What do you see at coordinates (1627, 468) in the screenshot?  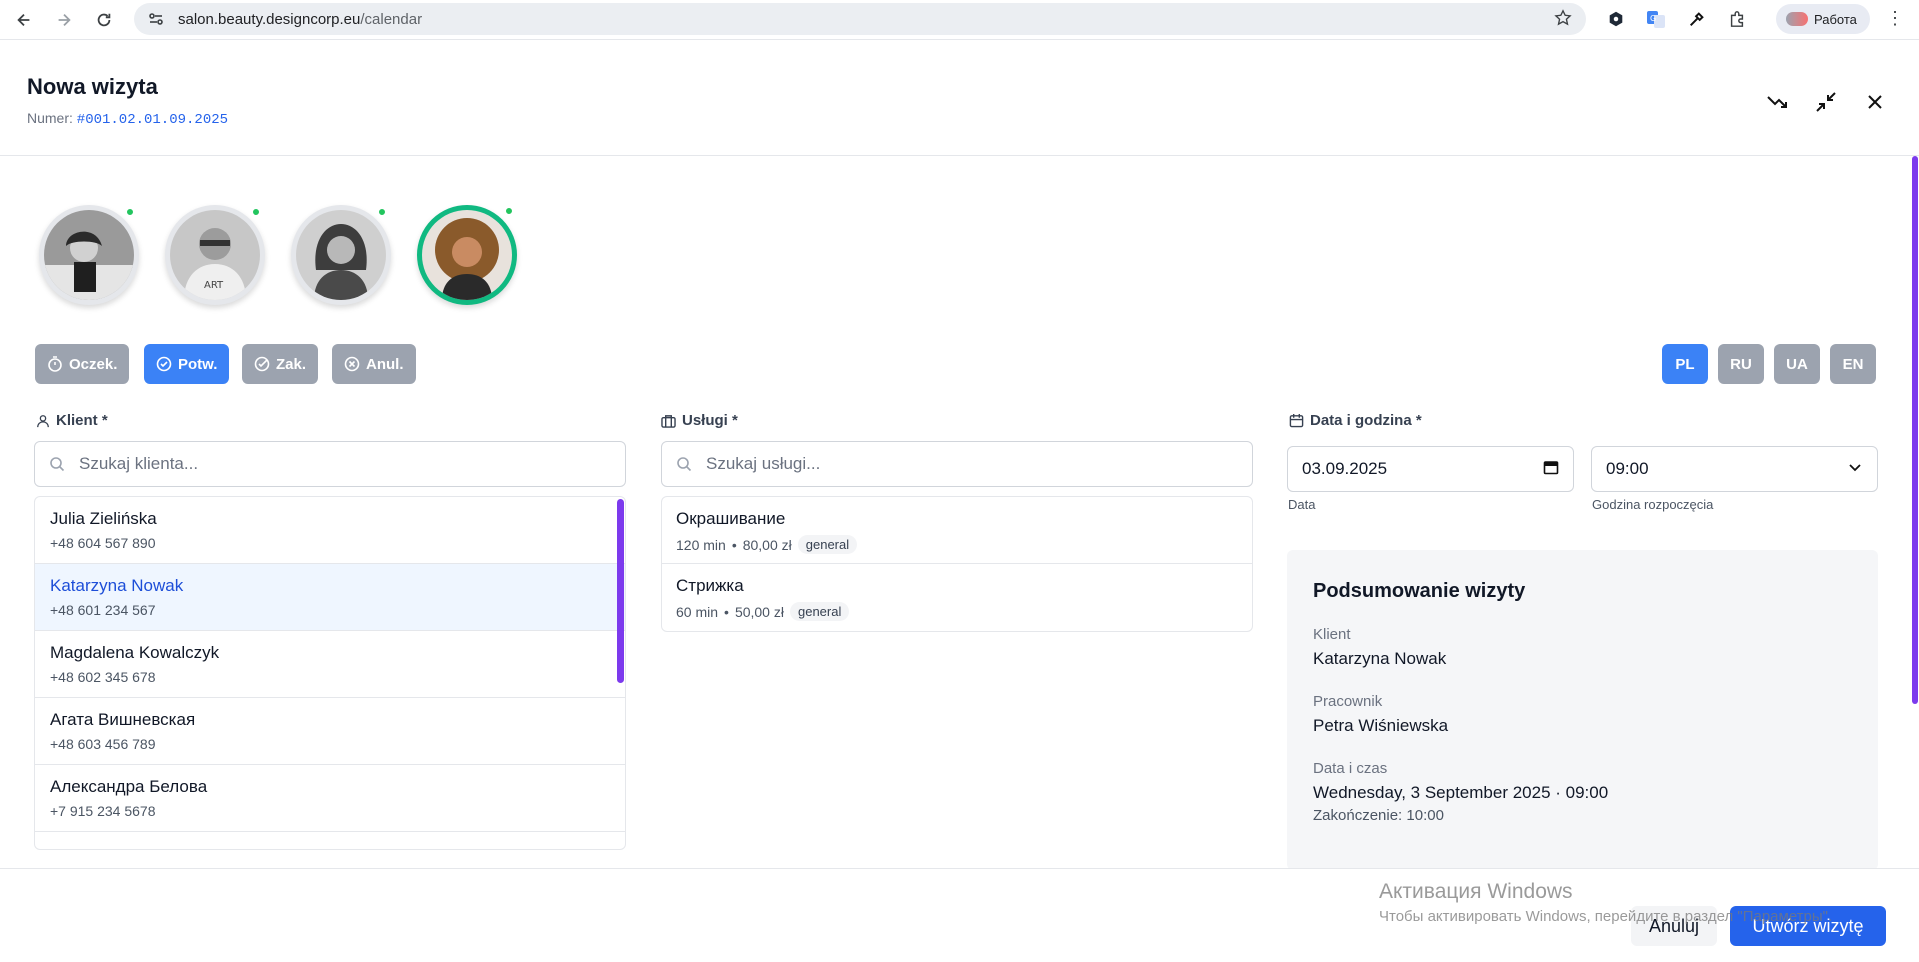 I see `time-value: 09:00` at bounding box center [1627, 468].